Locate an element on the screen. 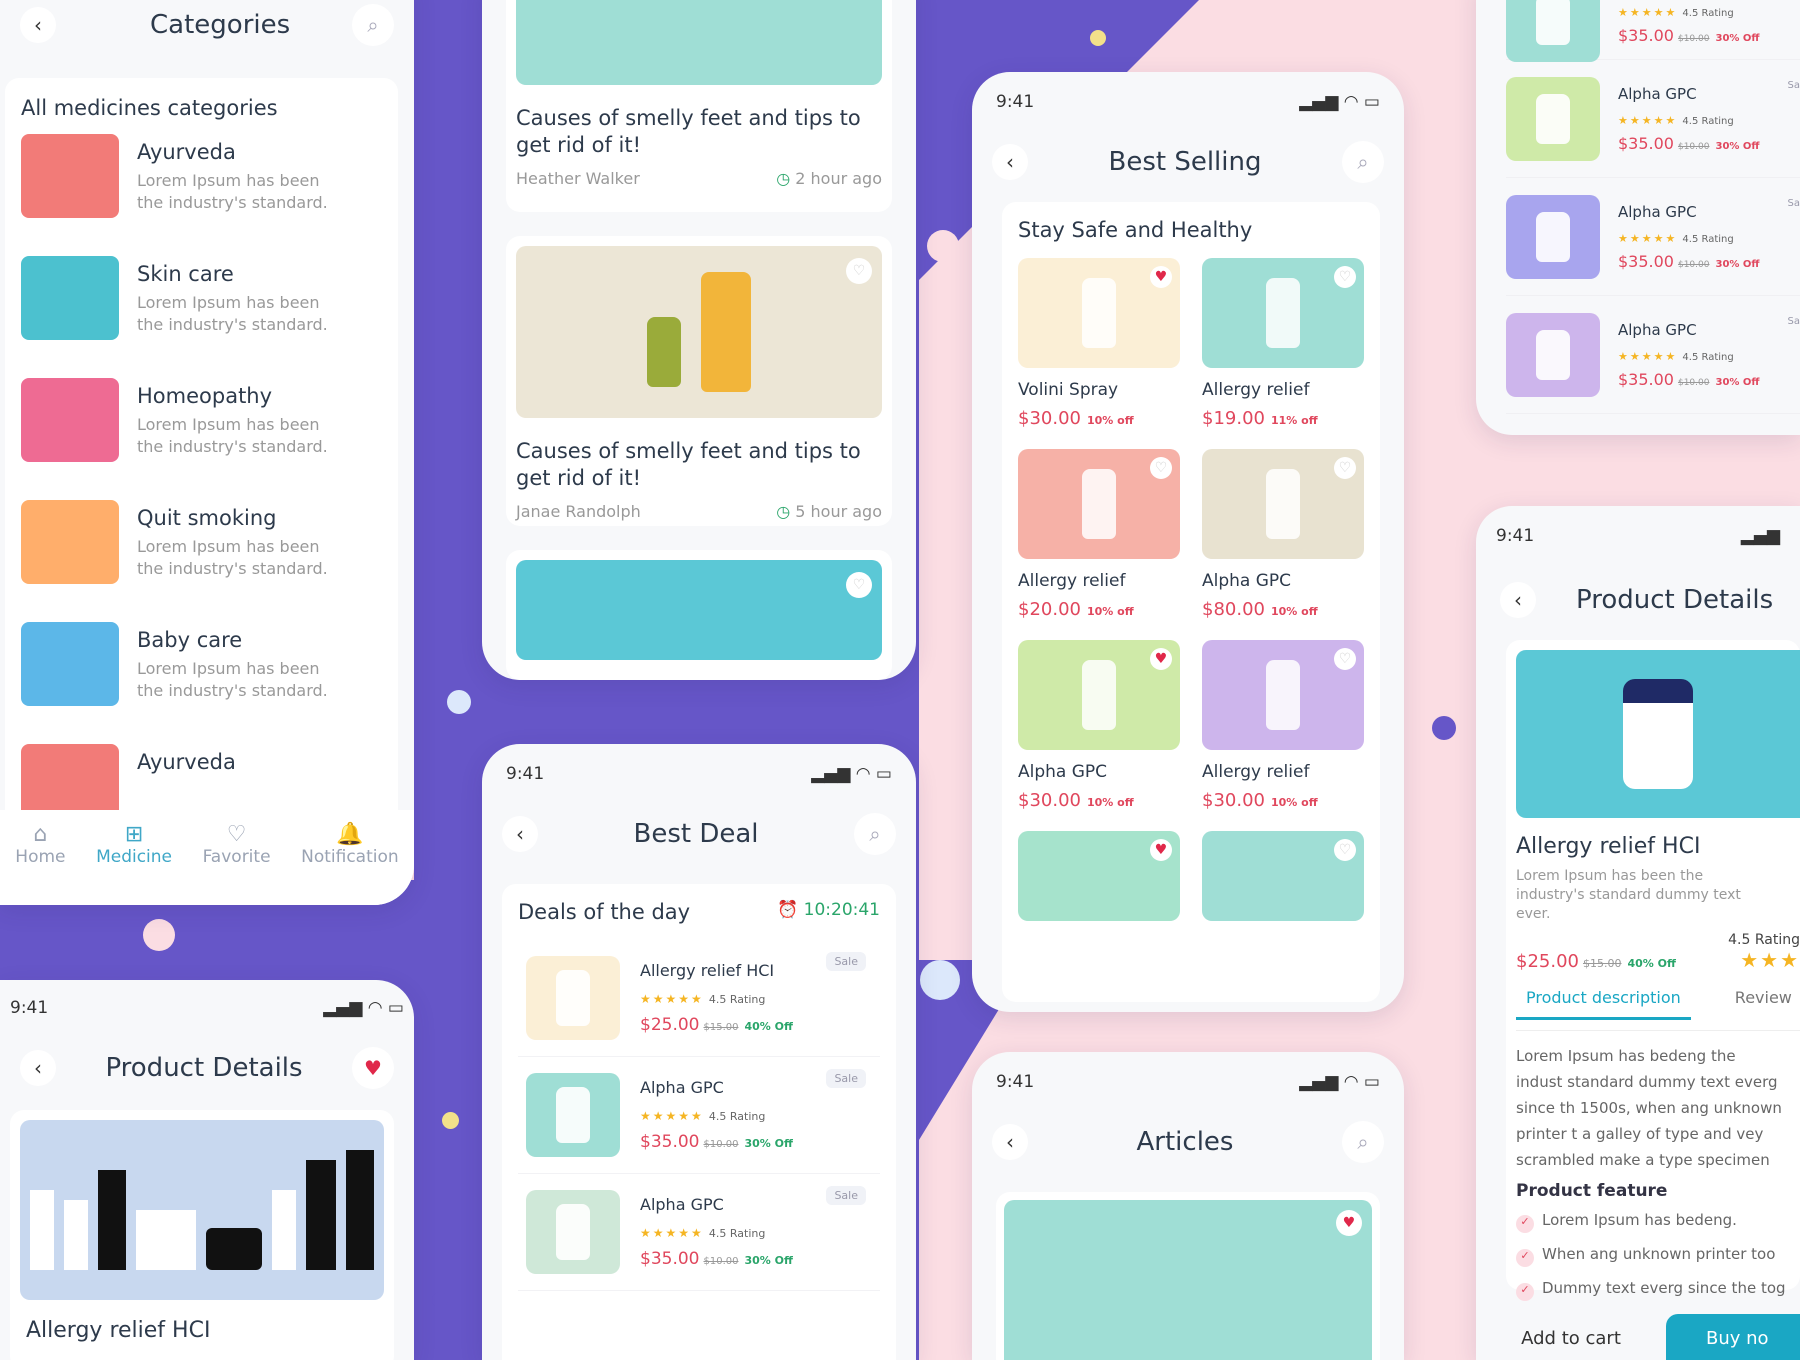  nav-notification: 🔔 Notification is located at coordinates (350, 863).